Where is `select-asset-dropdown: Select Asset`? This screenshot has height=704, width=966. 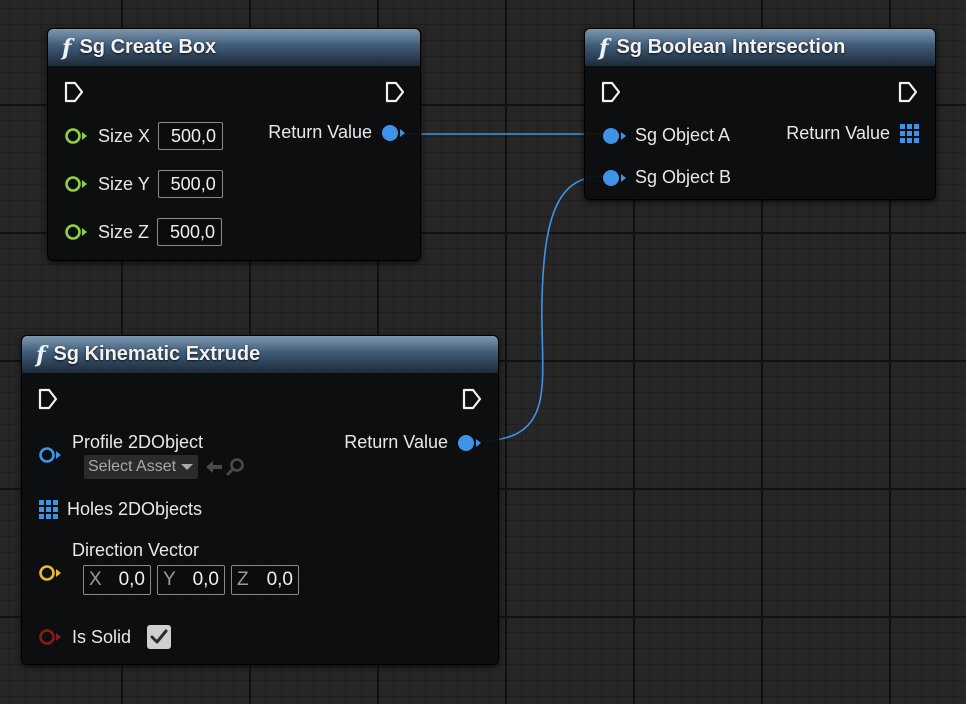 select-asset-dropdown: Select Asset is located at coordinates (141, 467).